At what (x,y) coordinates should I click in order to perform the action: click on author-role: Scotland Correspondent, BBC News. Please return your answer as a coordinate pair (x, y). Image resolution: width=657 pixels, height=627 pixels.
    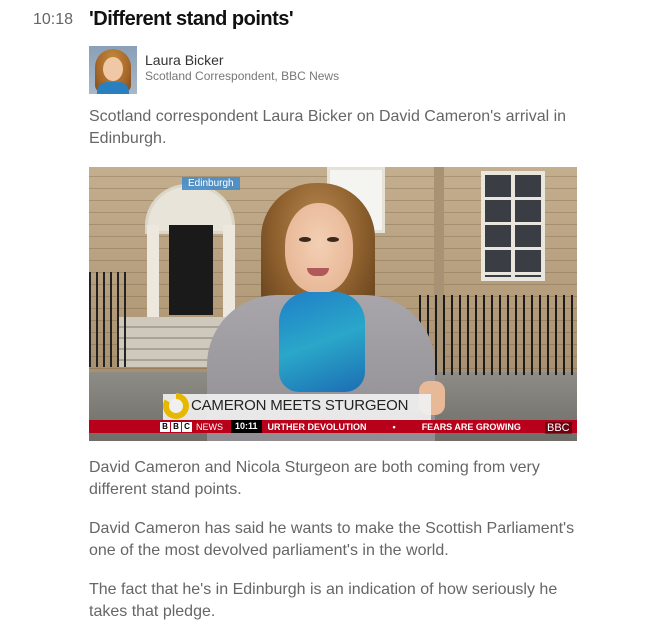
    Looking at the image, I should click on (242, 76).